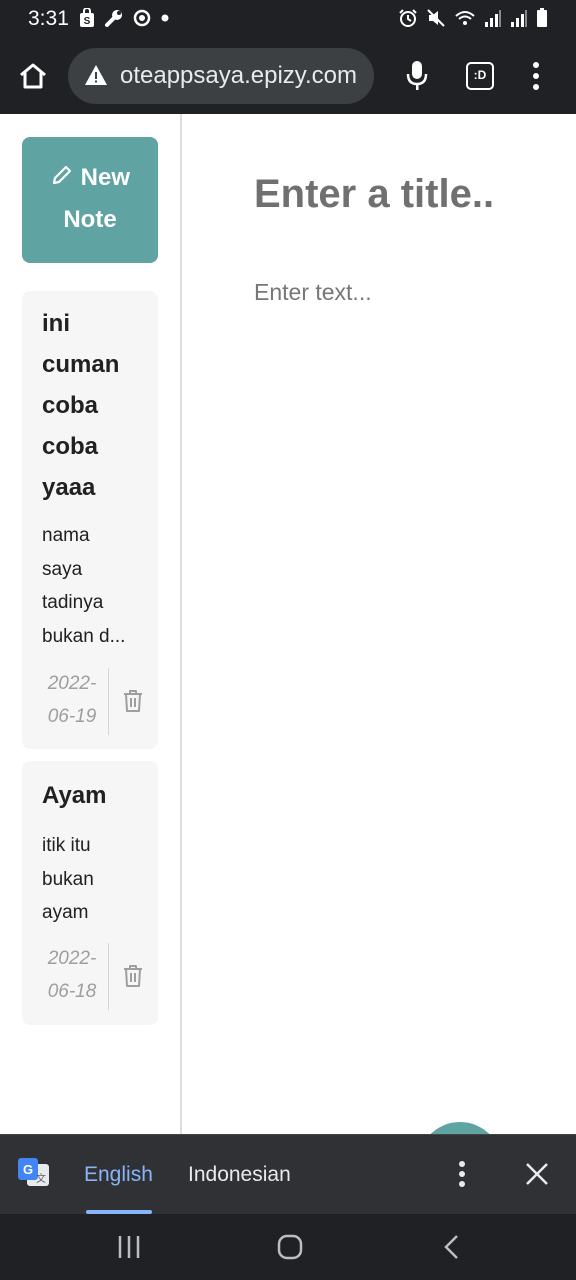 The width and height of the screenshot is (576, 1280). I want to click on note-card: Ayam itik itu bukan ayam 2022- 06-18, so click(90, 893).